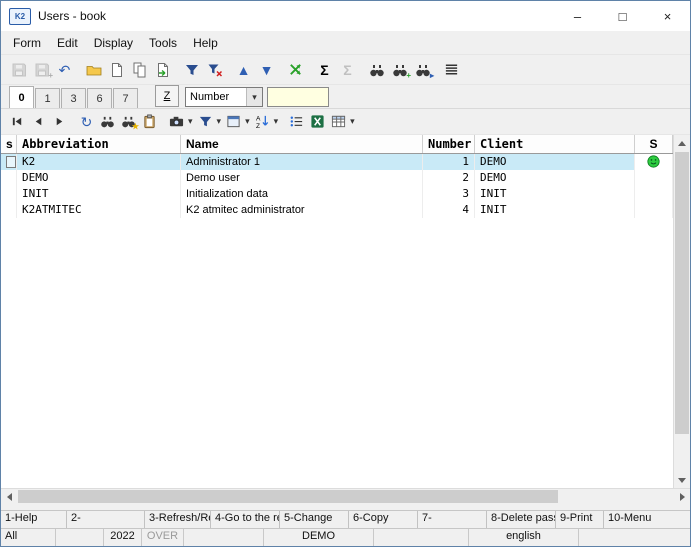 This screenshot has width=691, height=547. Describe the element at coordinates (139, 69) in the screenshot. I see `copy-record-icon` at that location.